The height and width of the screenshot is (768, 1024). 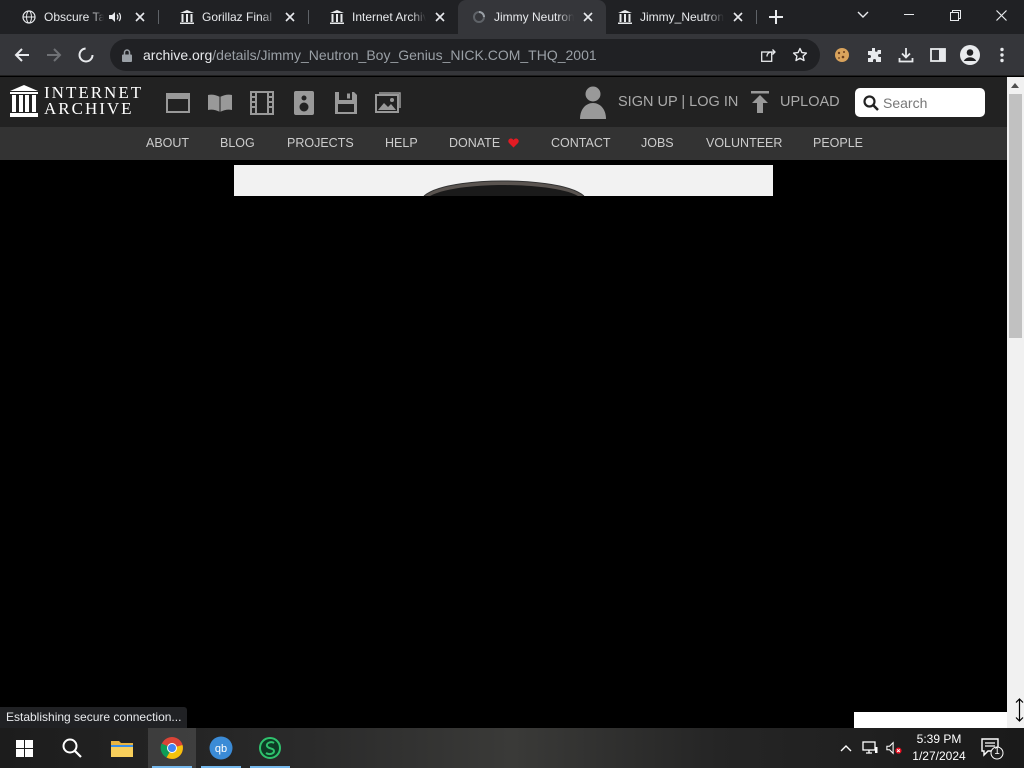 I want to click on search-input, so click(x=931, y=102).